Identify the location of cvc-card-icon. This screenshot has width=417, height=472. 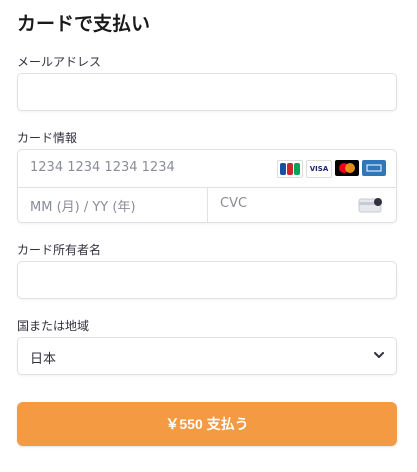
(370, 205).